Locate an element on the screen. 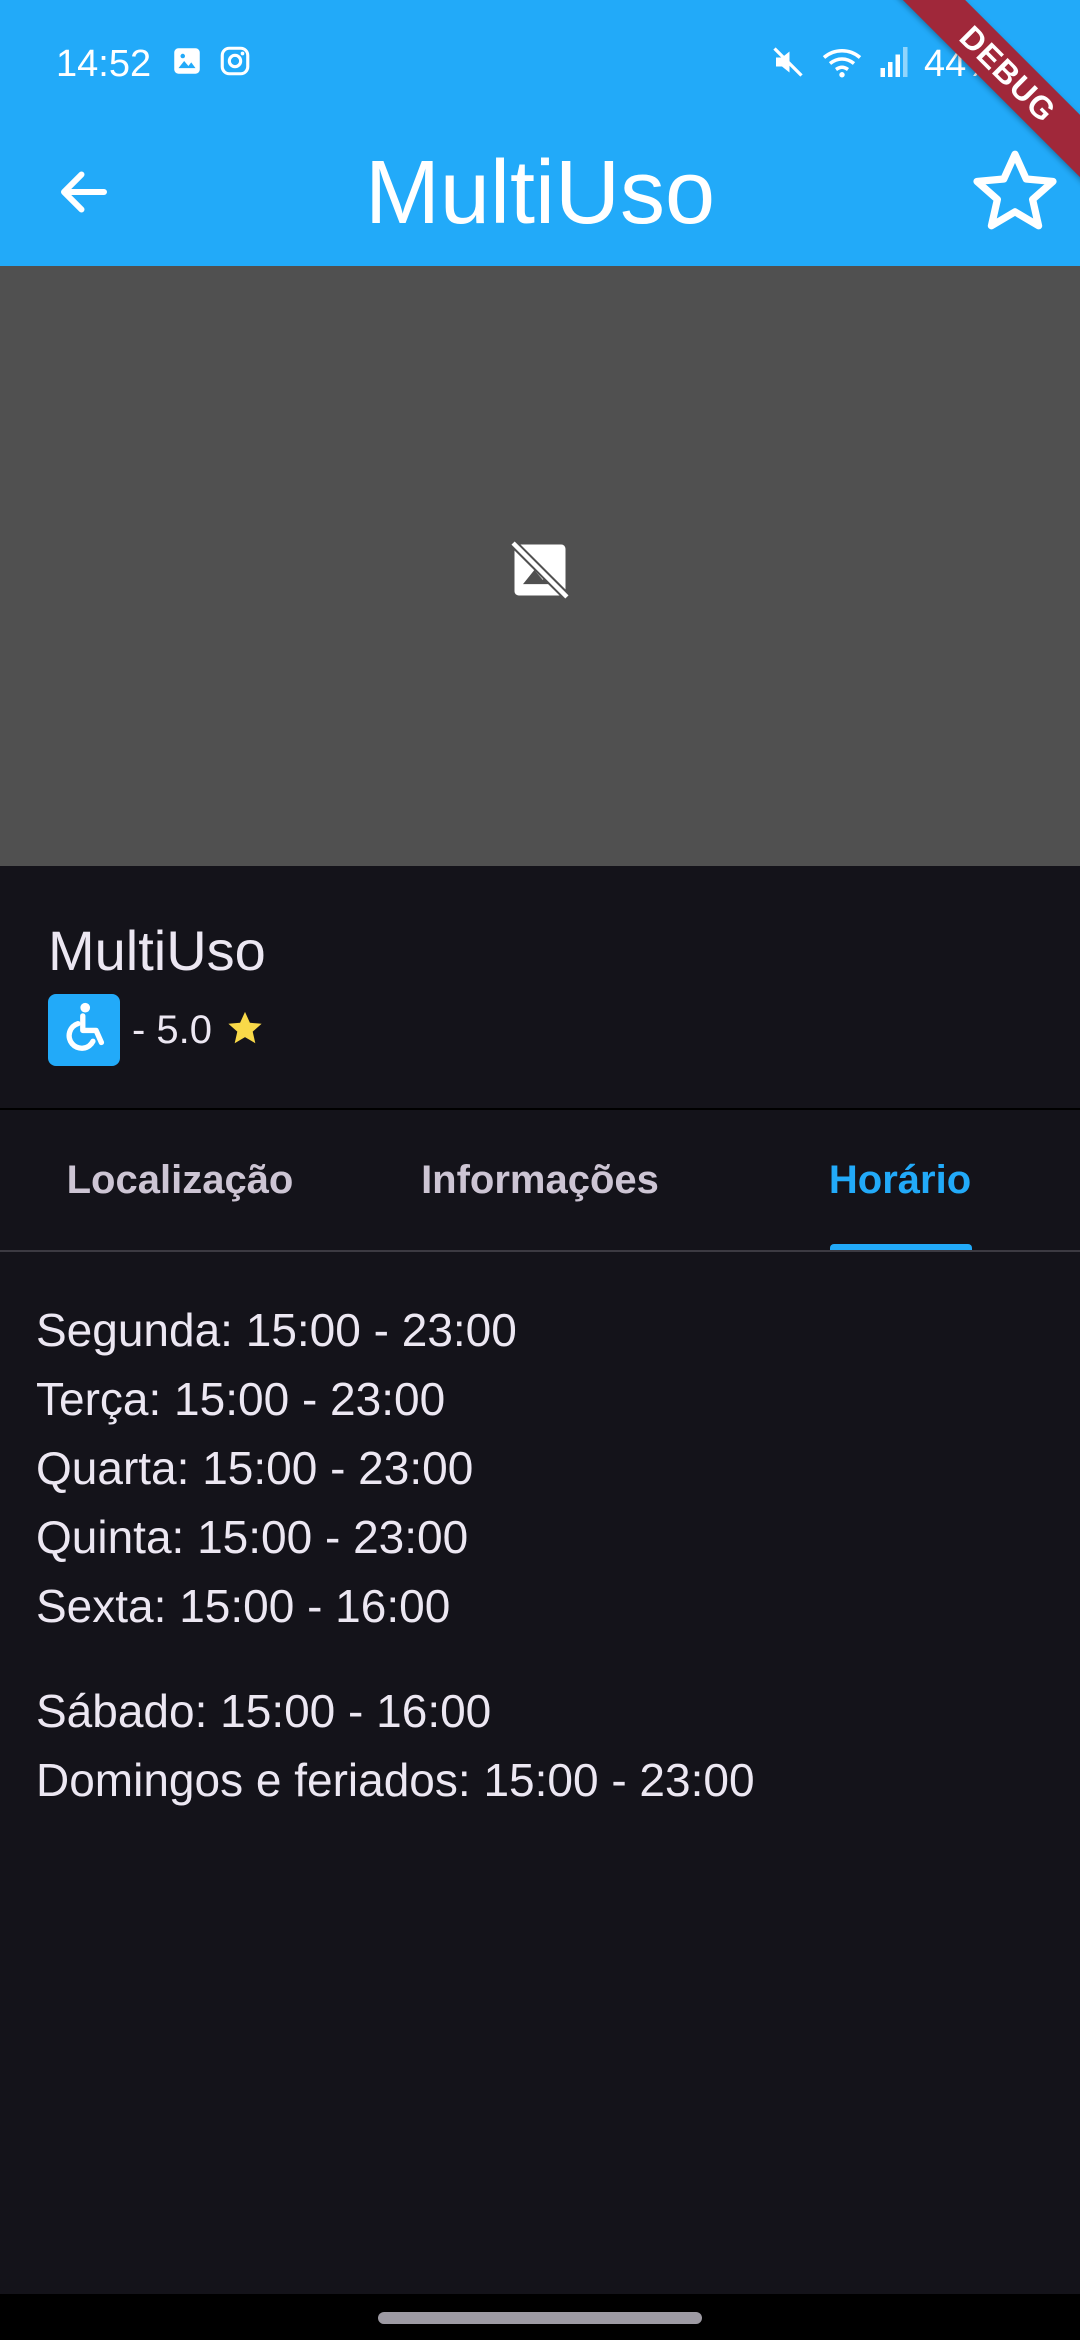 The image size is (1080, 2340). status-bar: 14:52 44% is located at coordinates (540, 64).